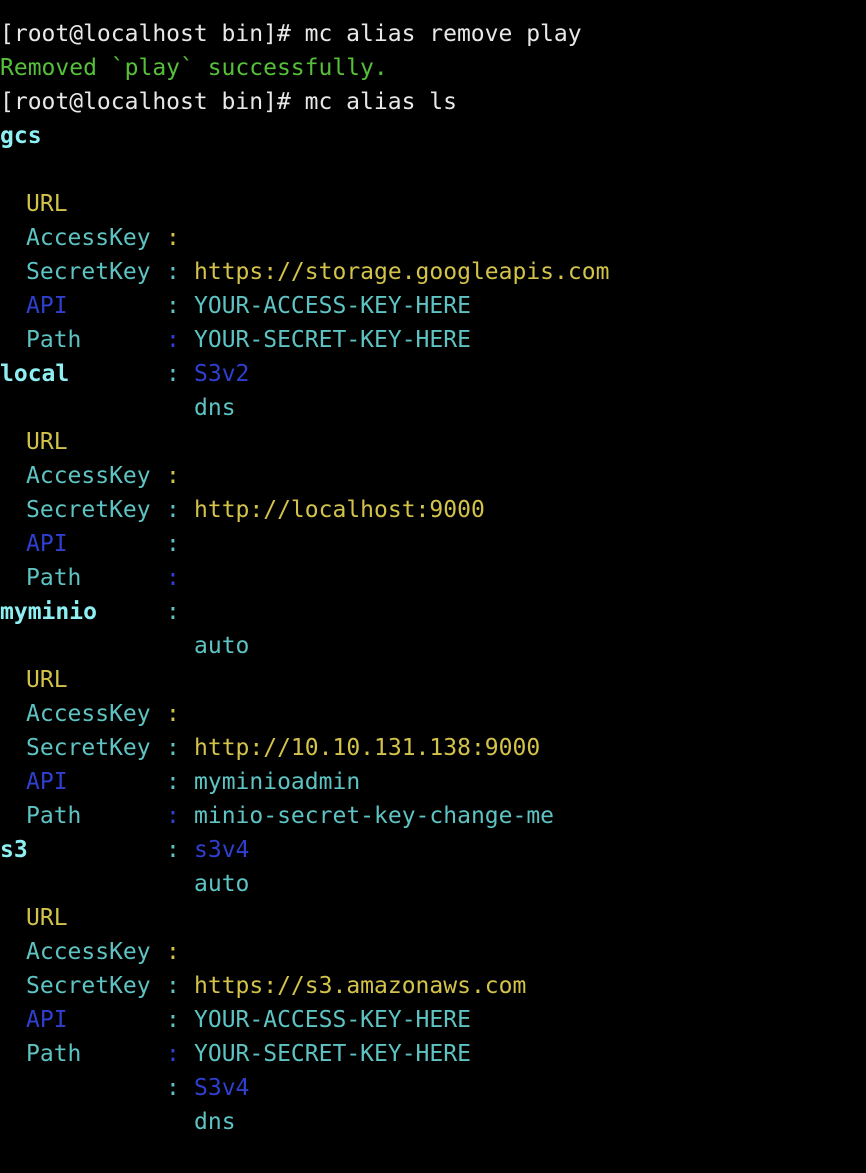  I want to click on alias-secret-key-row: SecretKey :, so click(433, 508).